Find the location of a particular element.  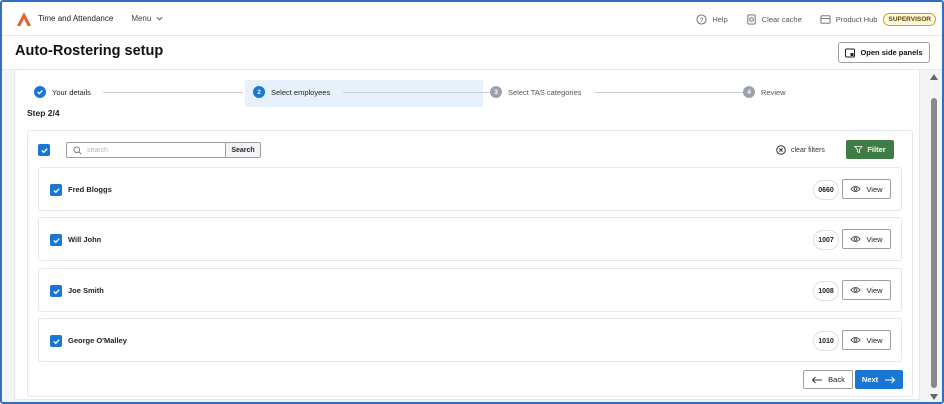

help-button: ? Help is located at coordinates (712, 19).